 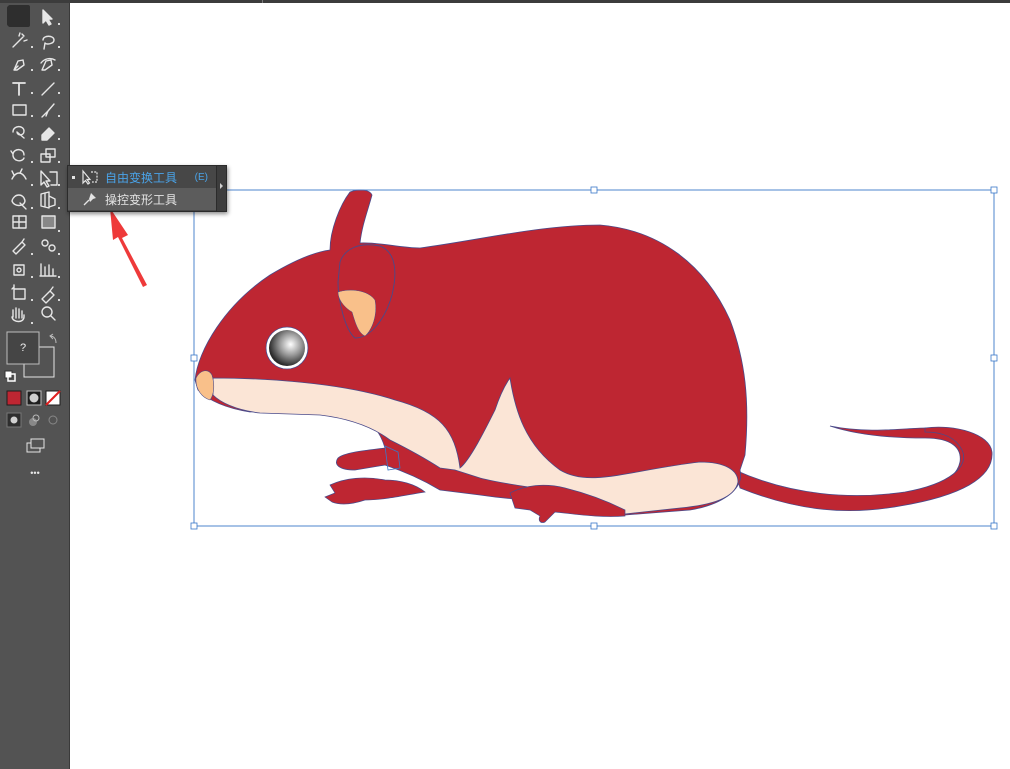 I want to click on line-segment-tool-button, so click(x=47, y=88).